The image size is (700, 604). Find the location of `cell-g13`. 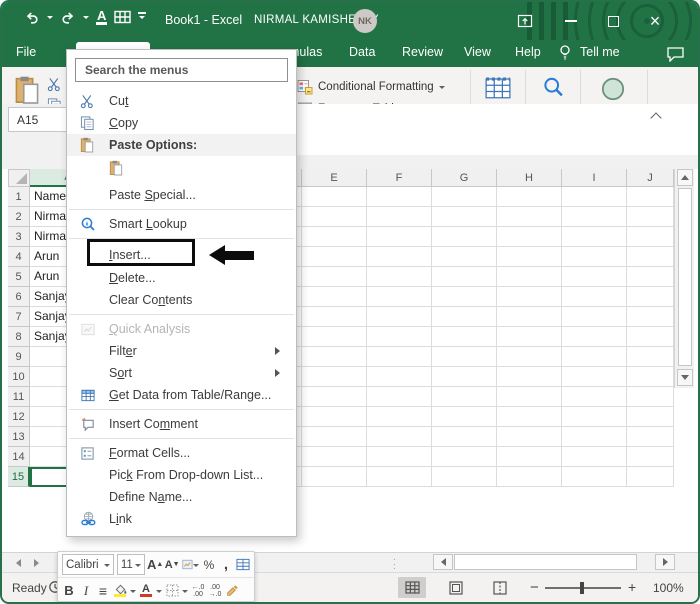

cell-g13 is located at coordinates (464, 437).